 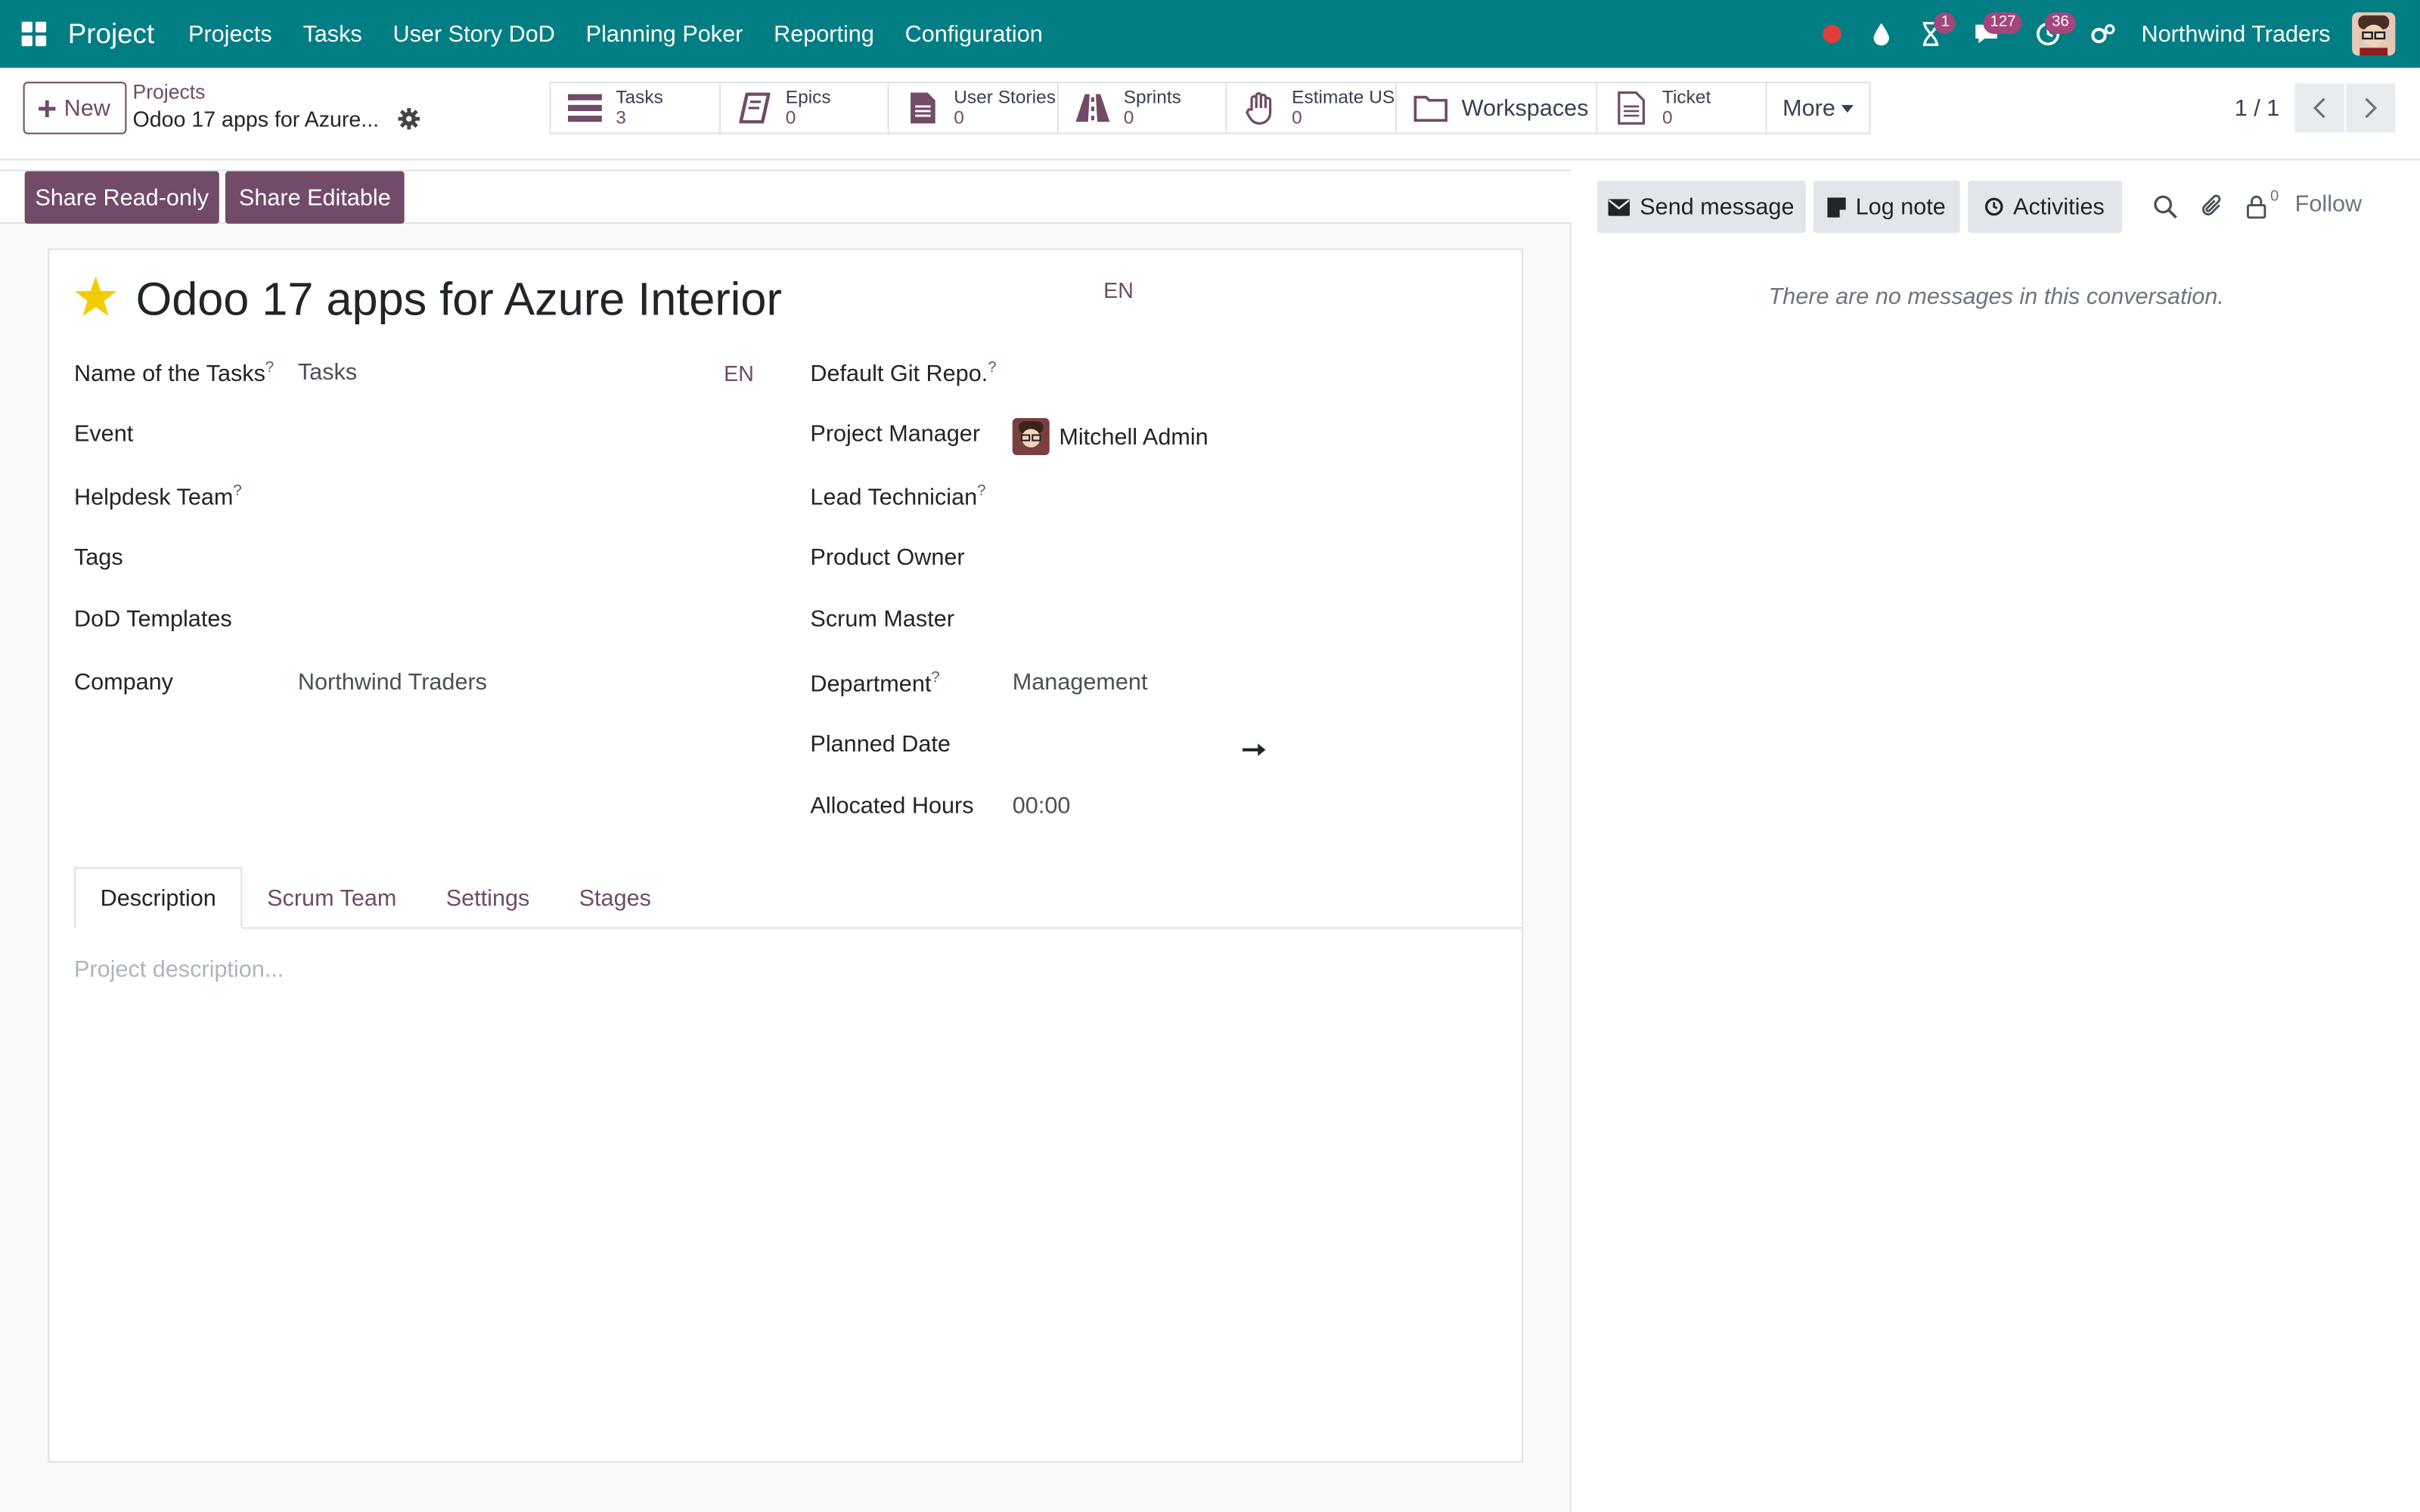 I want to click on file-icon, so click(x=1631, y=107).